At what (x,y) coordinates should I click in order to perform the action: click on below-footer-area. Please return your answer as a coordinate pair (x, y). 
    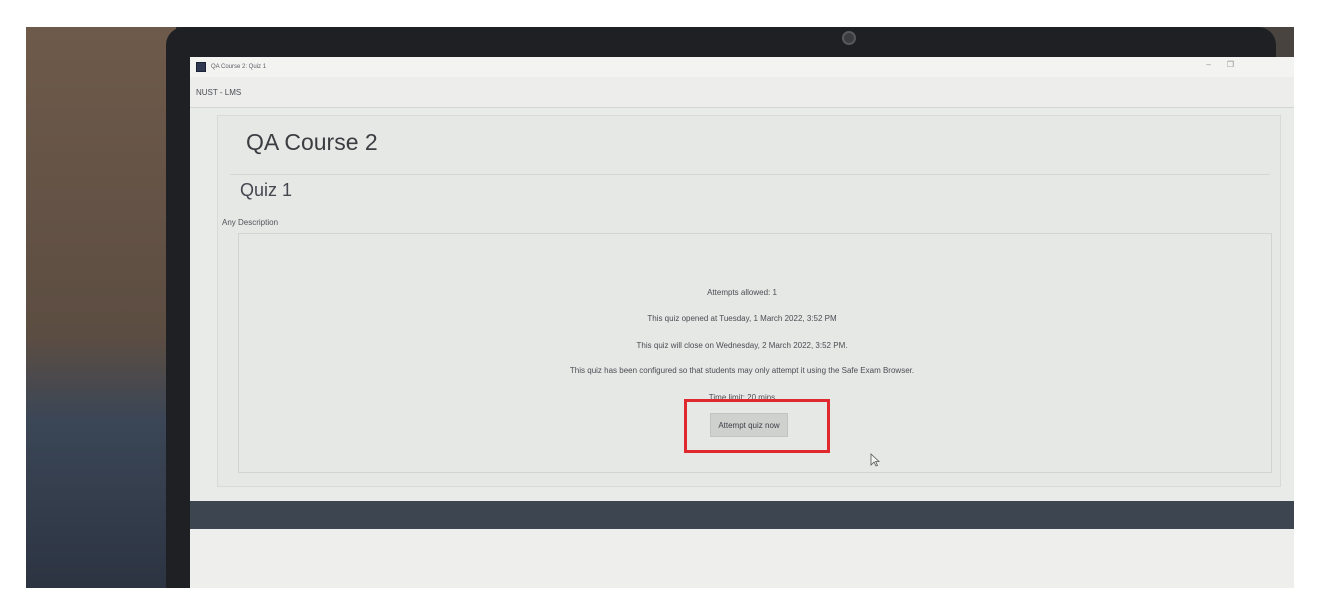
    Looking at the image, I should click on (742, 558).